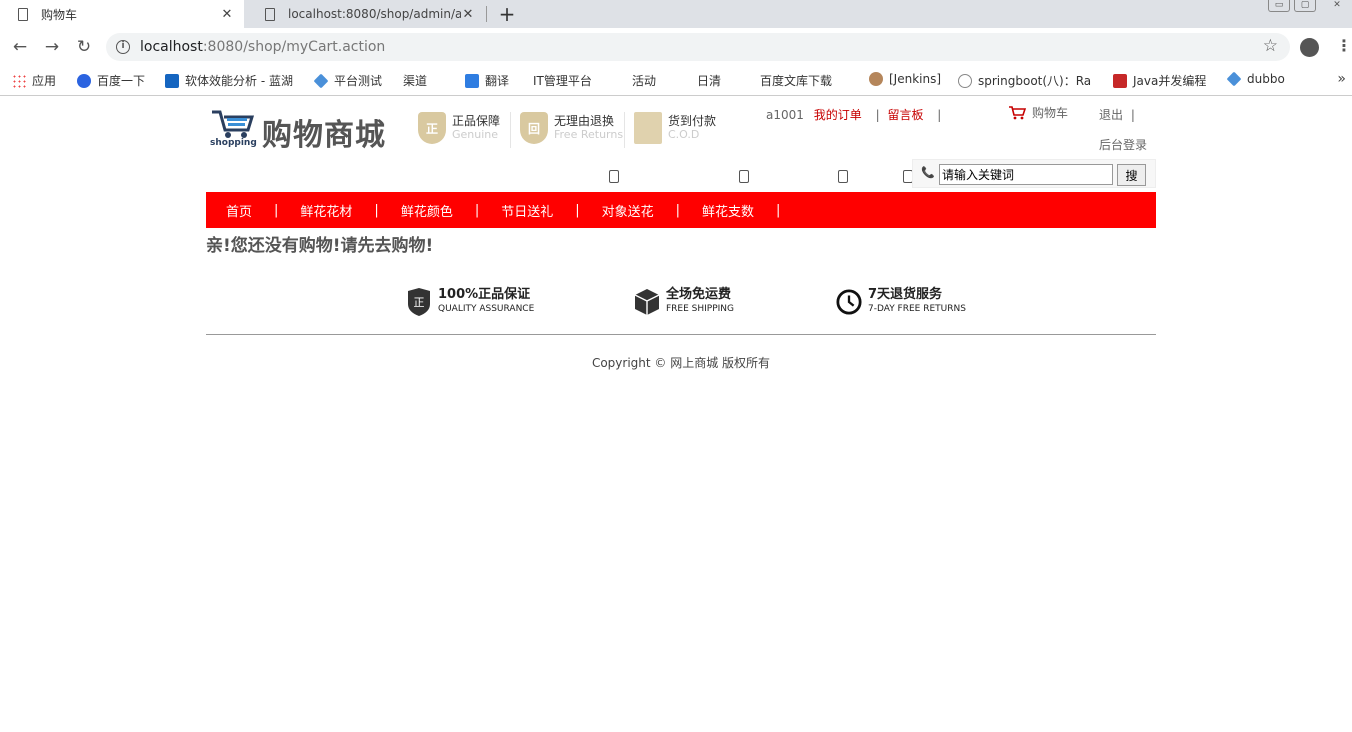  I want to click on address-bar: i localhost:8080/shop/myCart.action ☆, so click(698, 47).